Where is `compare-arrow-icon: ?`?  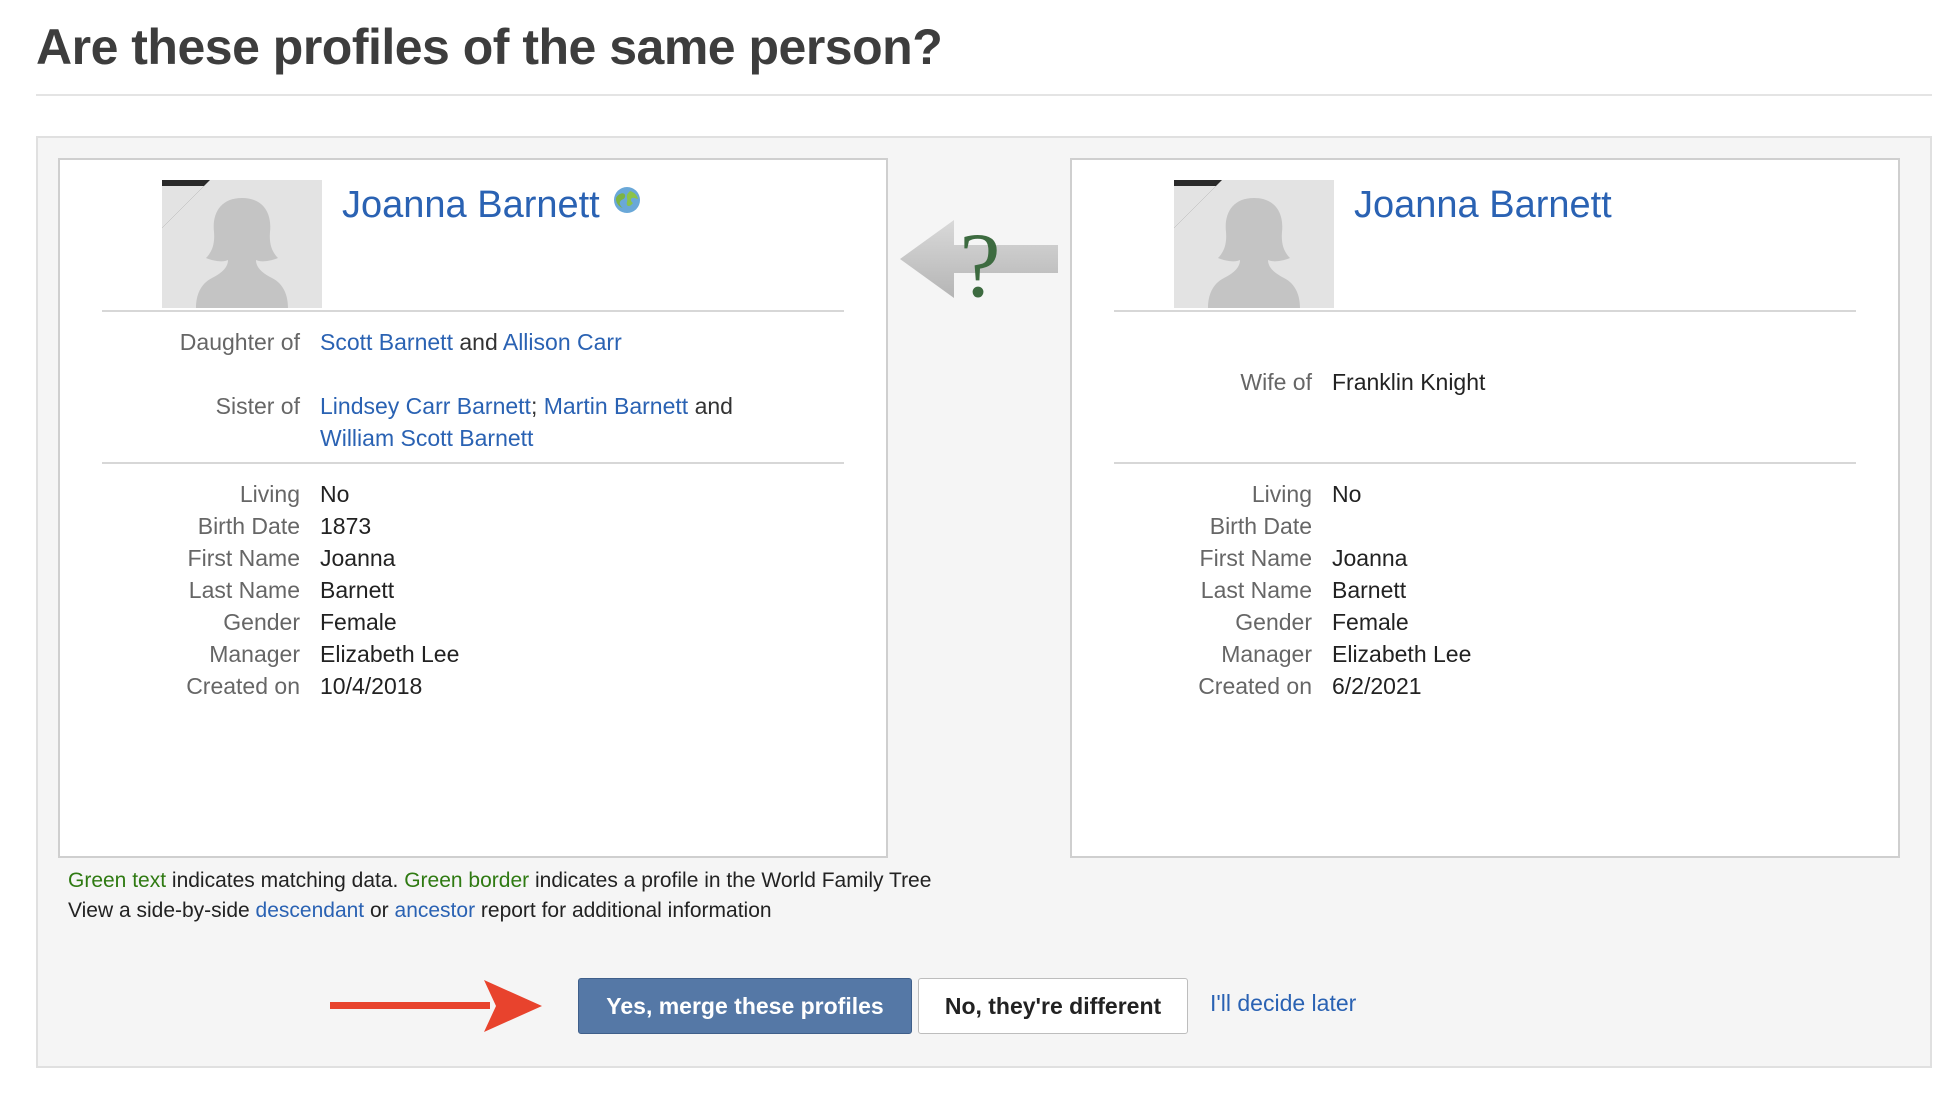
compare-arrow-icon: ? is located at coordinates (979, 265).